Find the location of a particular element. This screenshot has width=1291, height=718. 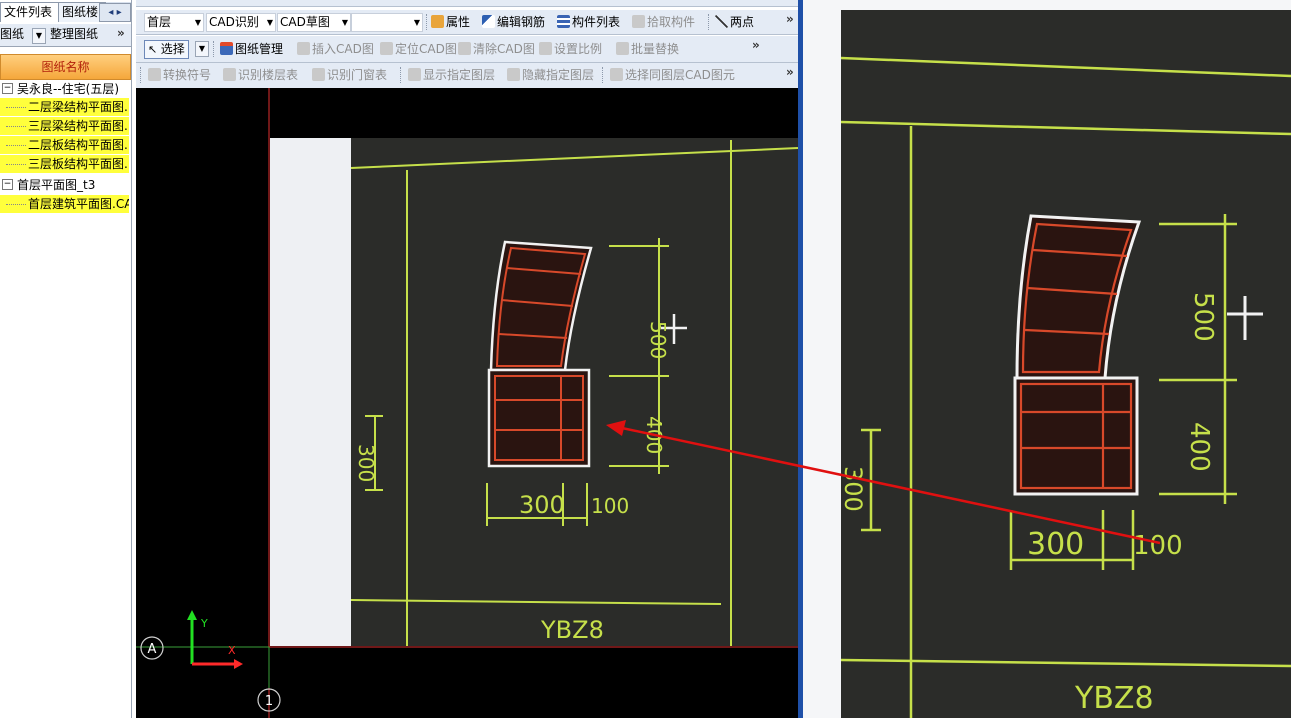

component-list-label: 构件列表 is located at coordinates (596, 22).